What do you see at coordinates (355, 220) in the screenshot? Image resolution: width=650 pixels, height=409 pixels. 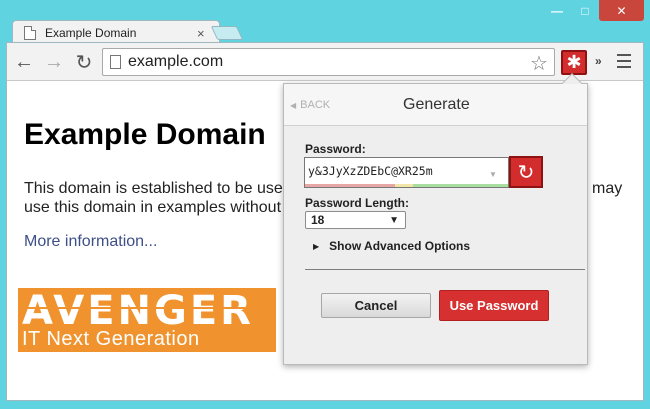 I see `password-length-select: 18 ▼` at bounding box center [355, 220].